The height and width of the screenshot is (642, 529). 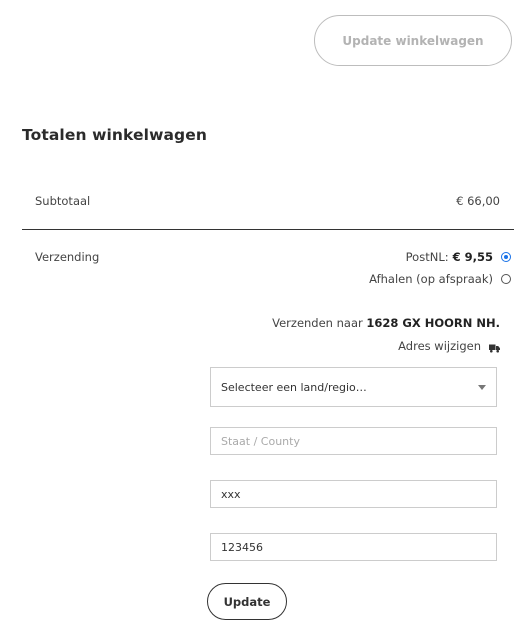 I want to click on shipping-option-pickup-label: Afhalen (op afspraak), so click(x=431, y=279).